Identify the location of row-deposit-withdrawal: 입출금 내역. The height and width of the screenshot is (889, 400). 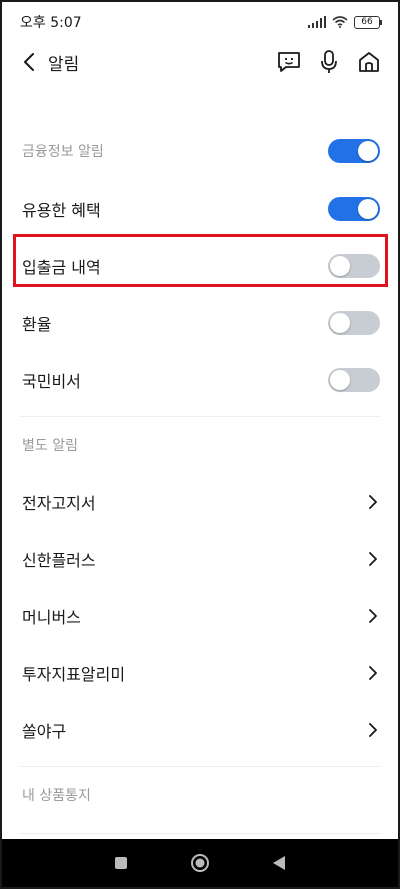
(200, 265).